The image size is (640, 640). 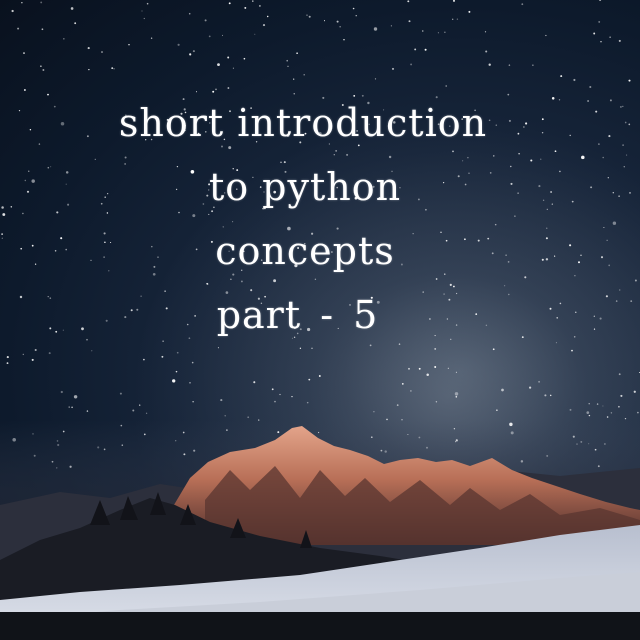 I want to click on title-line-1: short introduction, so click(x=303, y=123).